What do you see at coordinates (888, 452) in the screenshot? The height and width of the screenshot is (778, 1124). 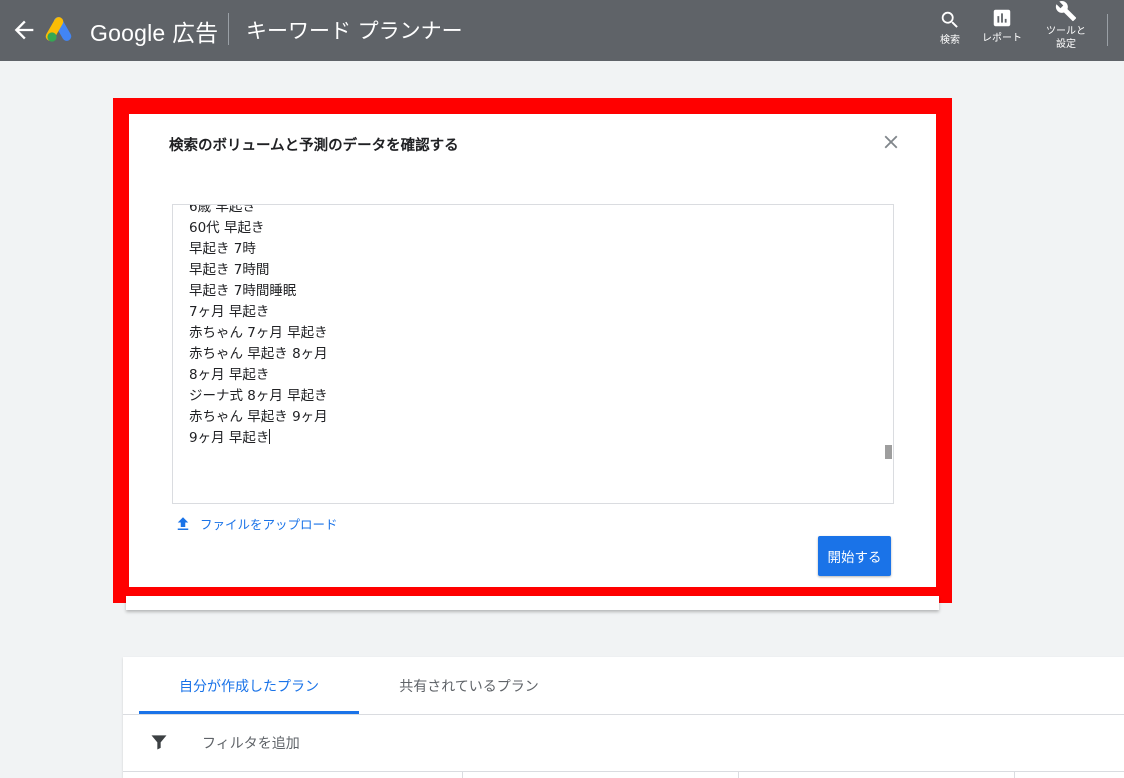 I see `scrollbar-thumb` at bounding box center [888, 452].